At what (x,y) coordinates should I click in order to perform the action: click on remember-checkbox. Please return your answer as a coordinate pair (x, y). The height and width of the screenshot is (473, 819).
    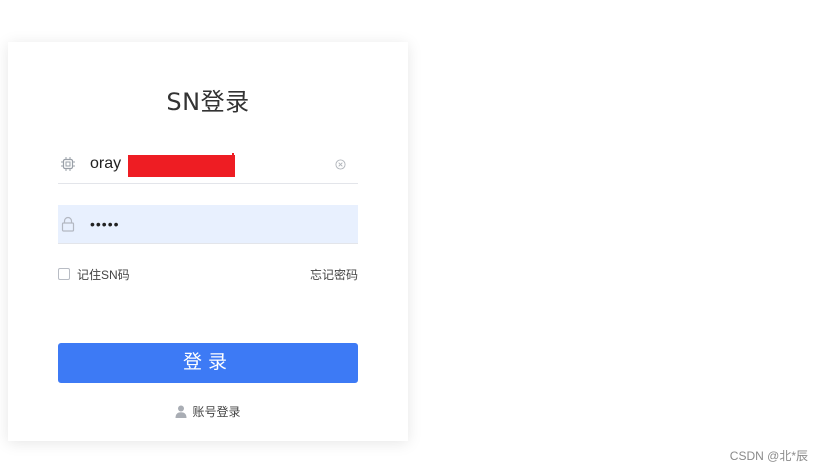
    Looking at the image, I should click on (64, 274).